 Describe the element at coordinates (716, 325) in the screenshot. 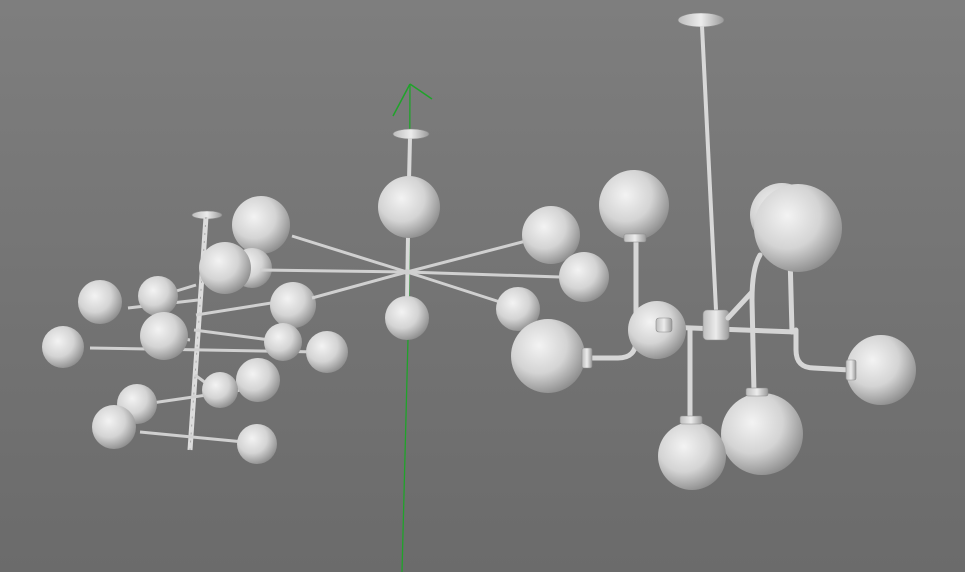

I see `center-hub` at that location.